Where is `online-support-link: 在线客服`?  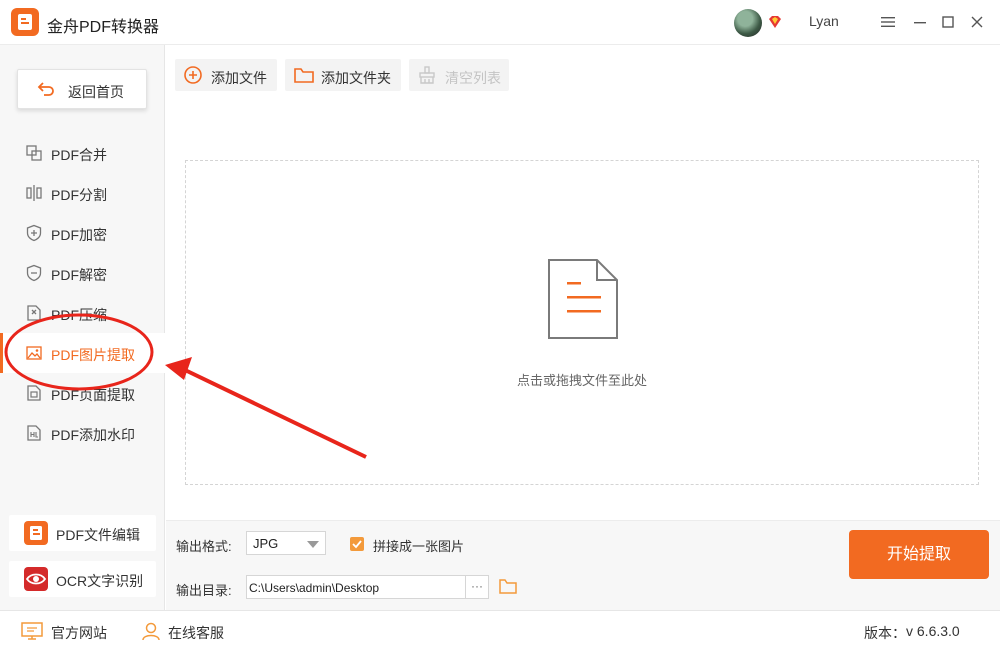
online-support-link: 在线客服 is located at coordinates (196, 633).